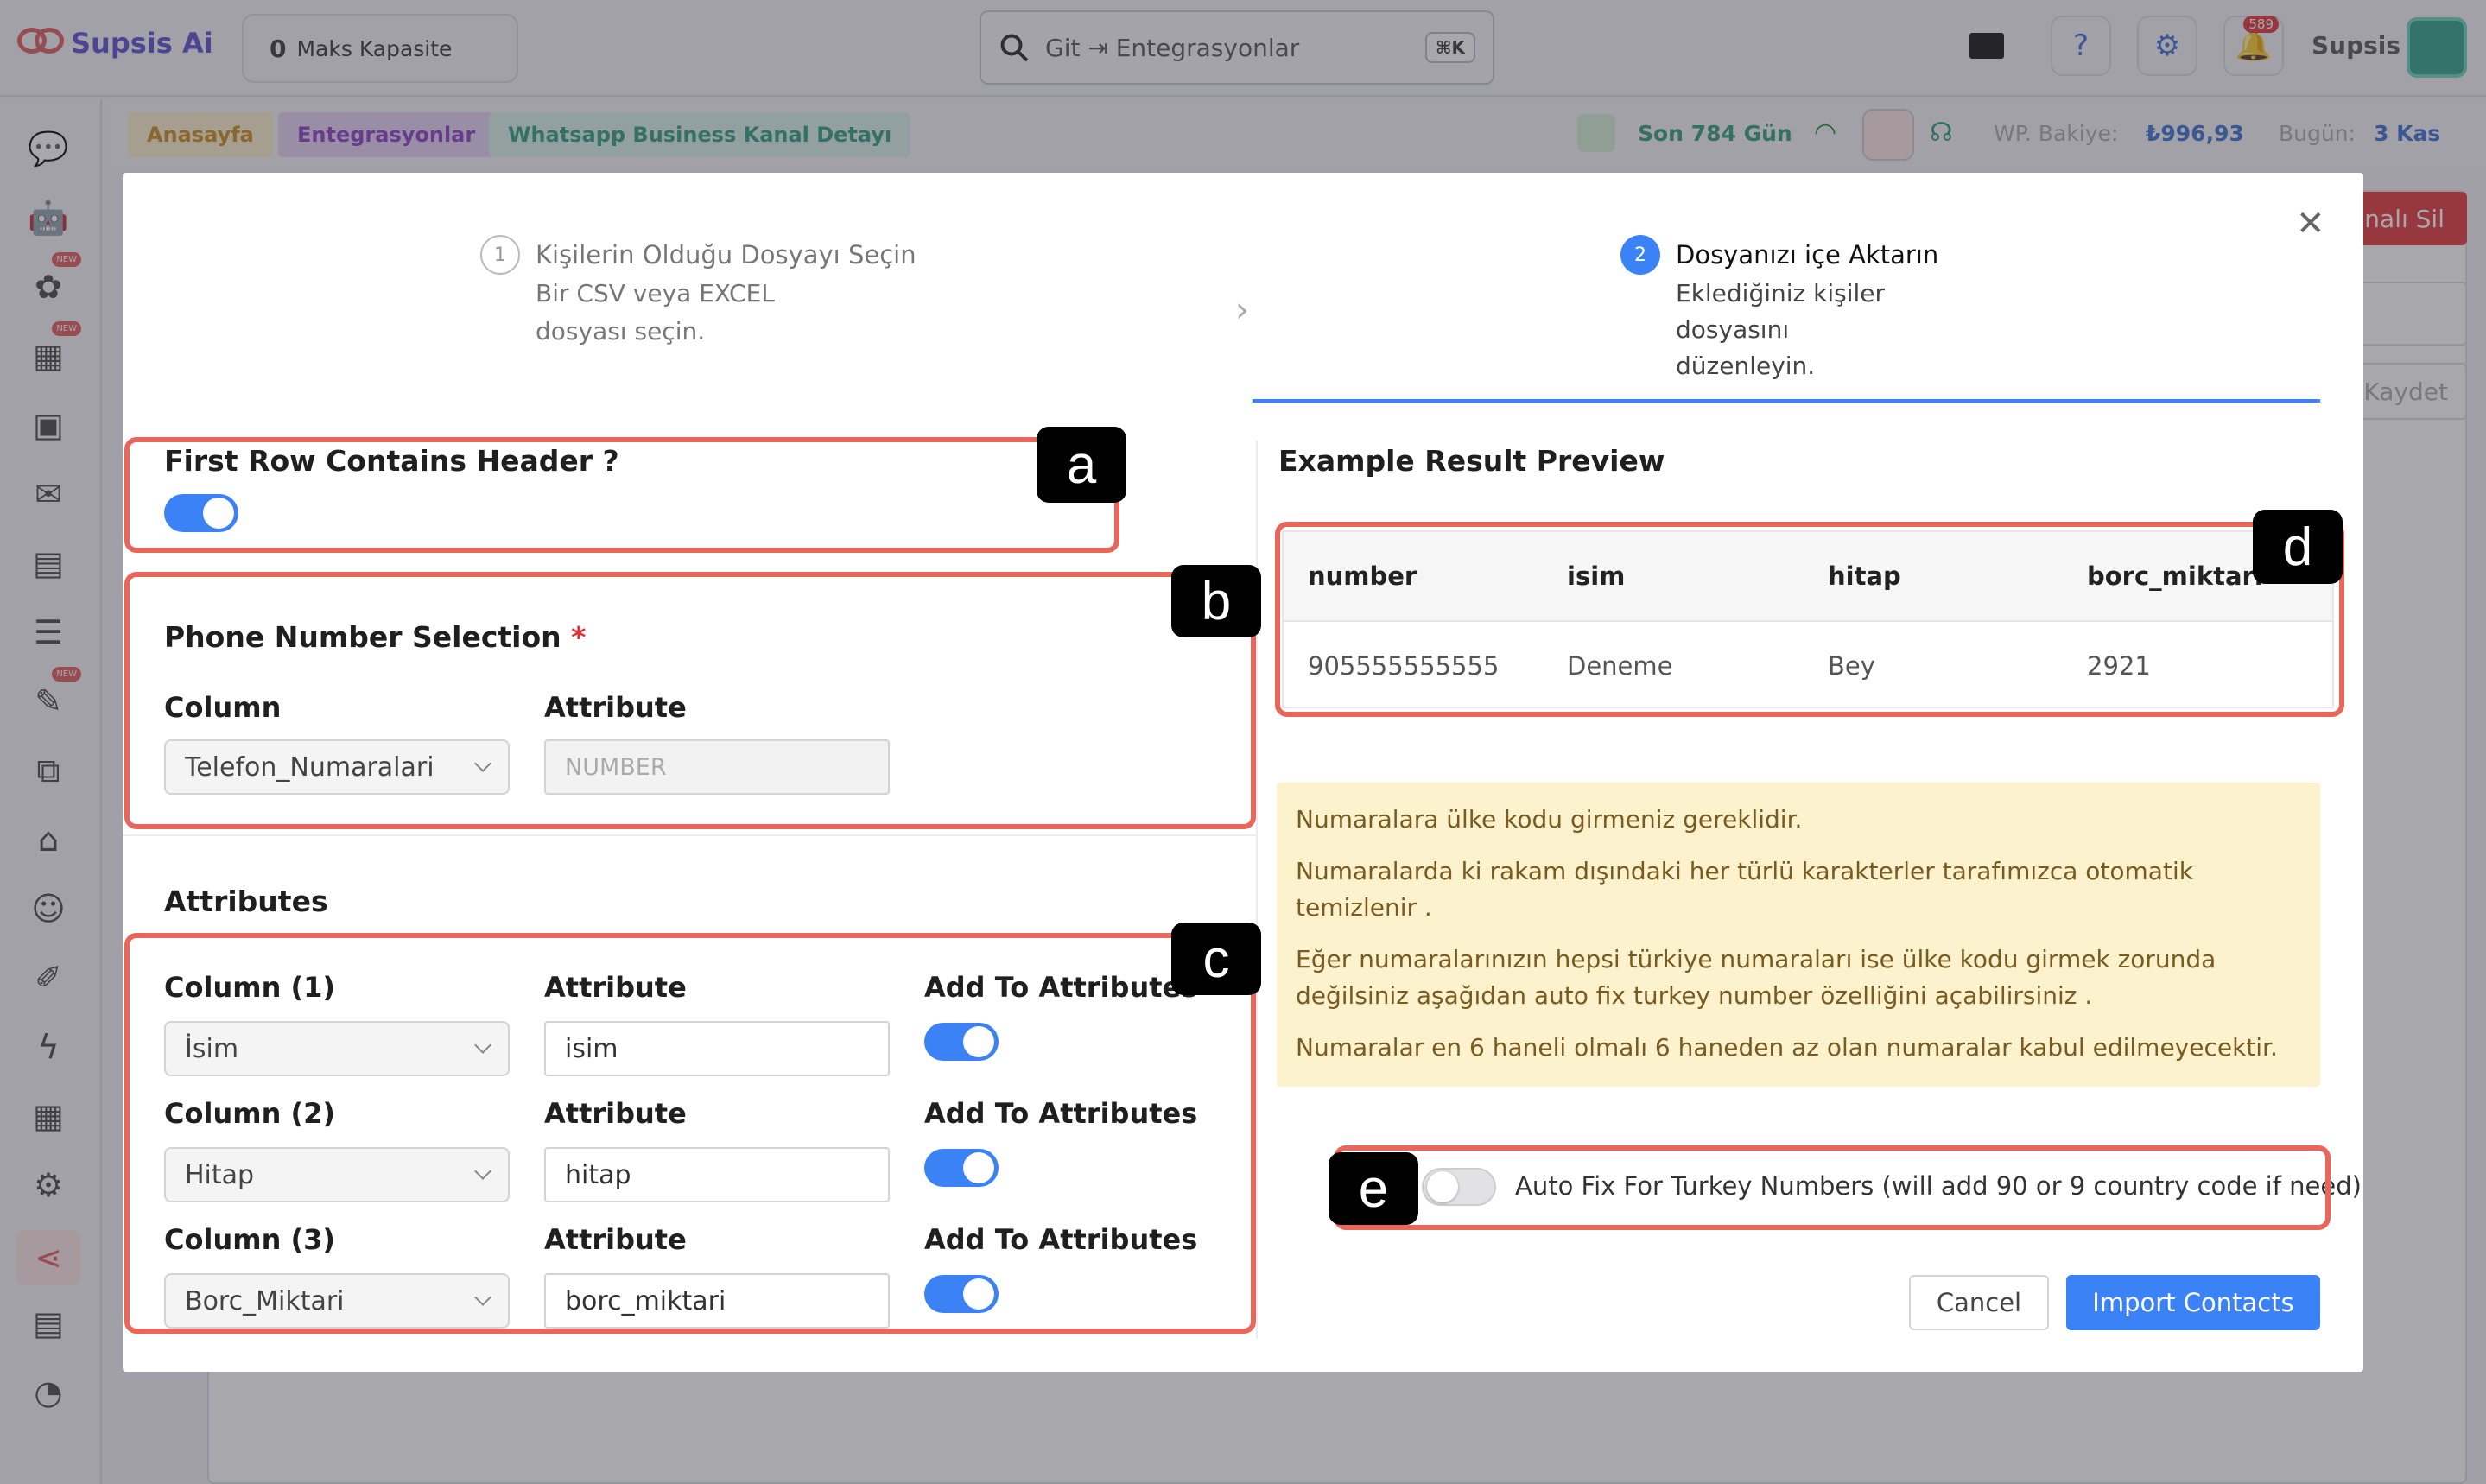 The height and width of the screenshot is (1484, 2486). I want to click on step-2-title: Dosyanızı içe Aktarın, so click(1807, 255).